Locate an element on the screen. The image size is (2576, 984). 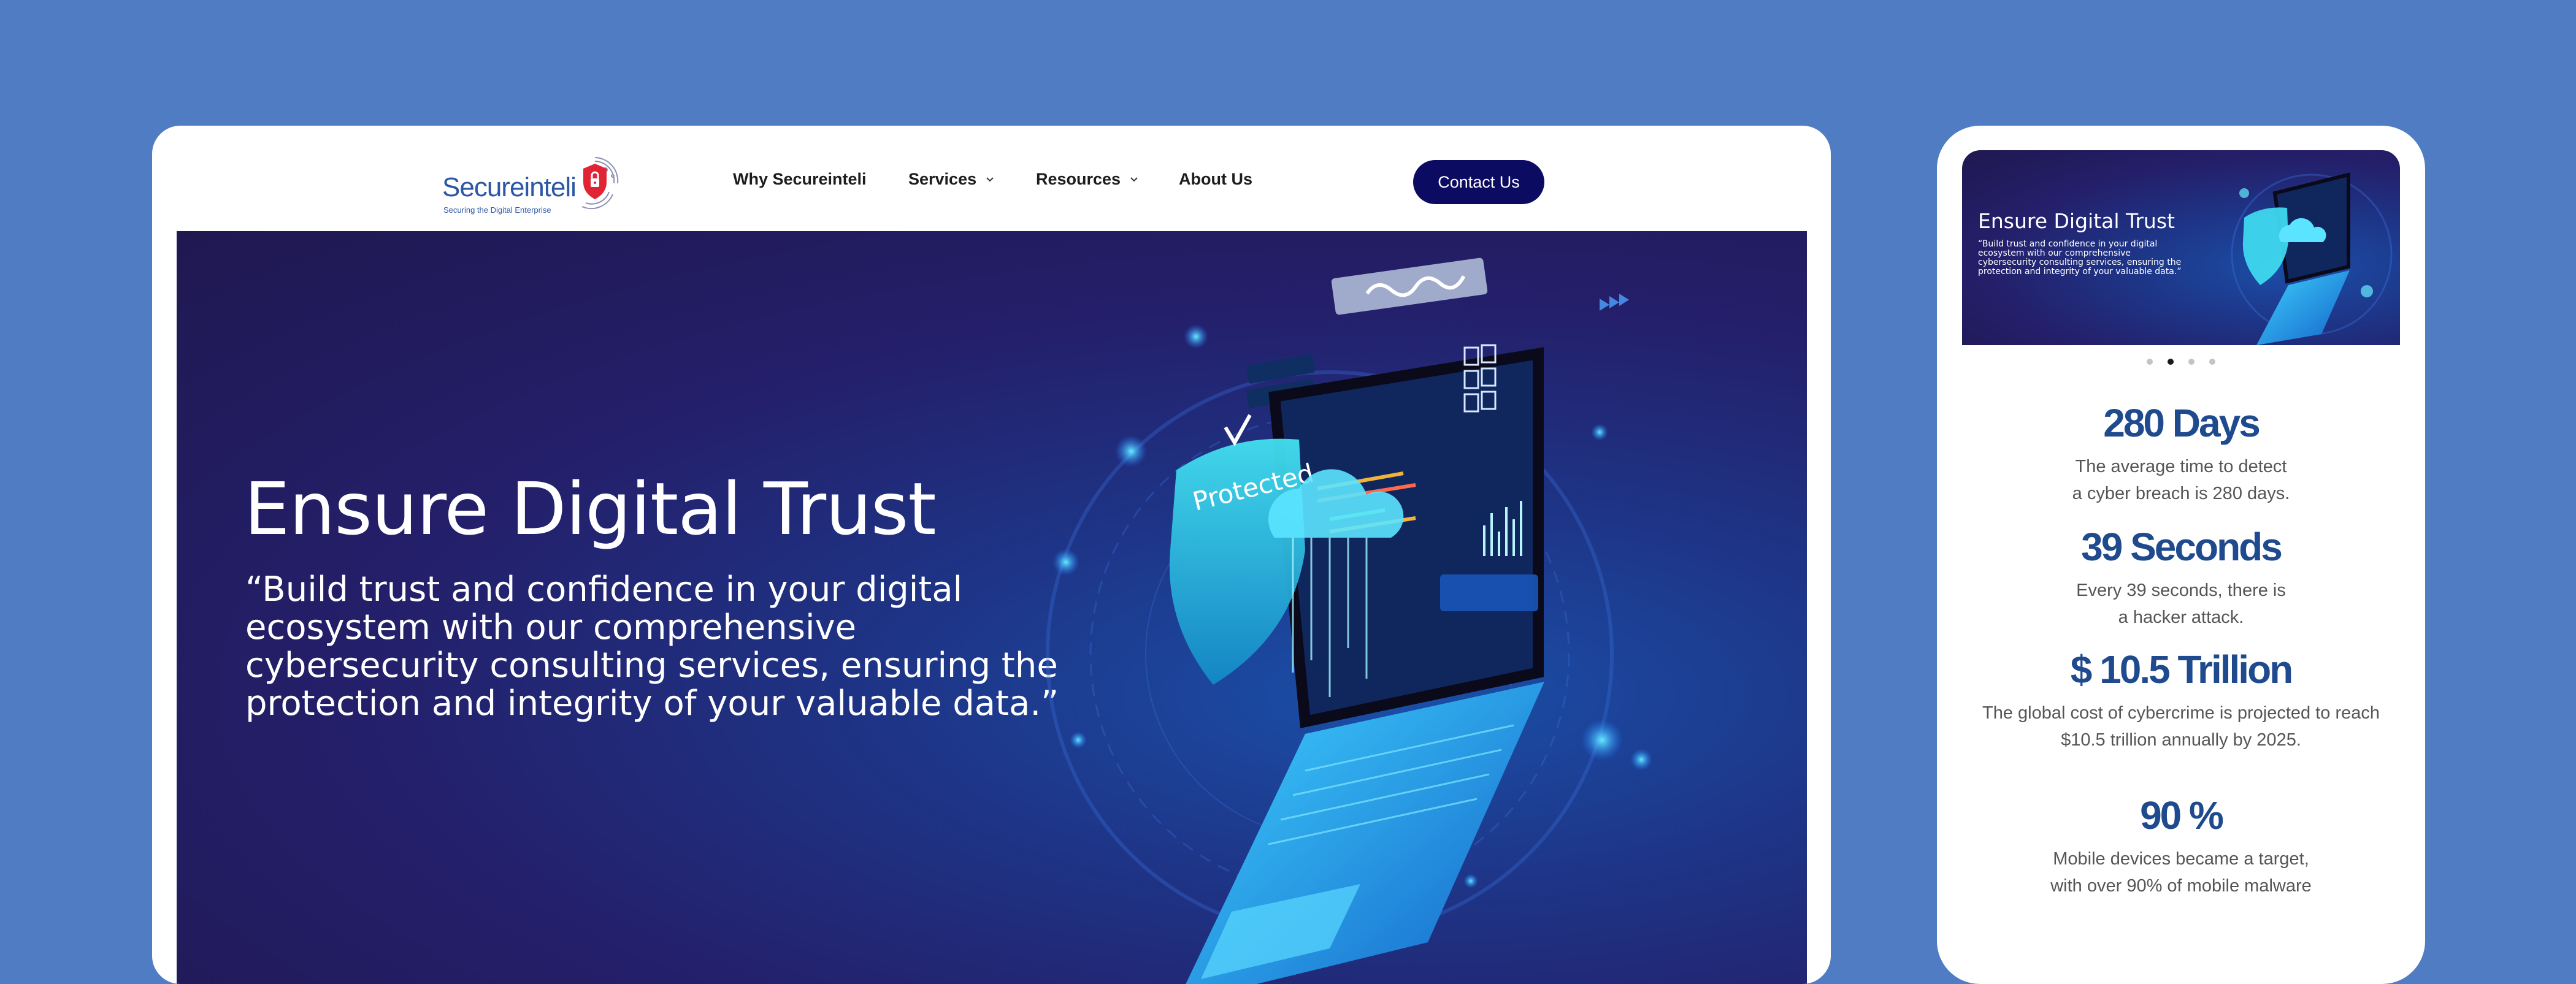
logo-tagline: Securing the Digital Enterprise is located at coordinates (497, 210).